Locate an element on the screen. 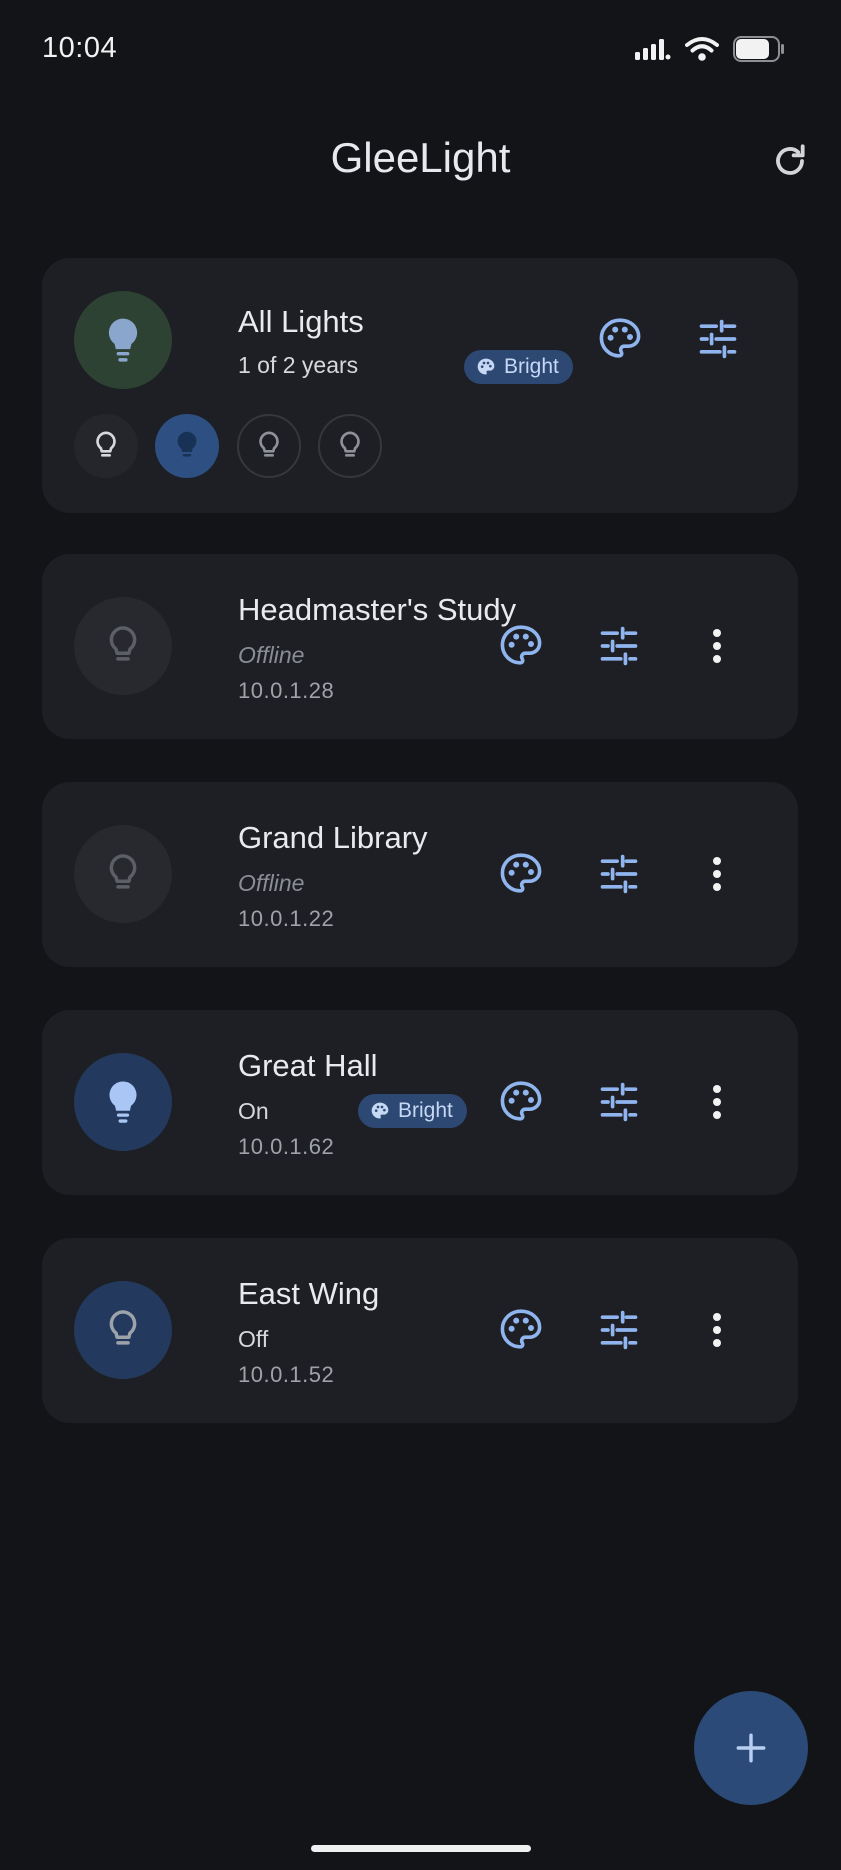 The image size is (841, 1870). app-bar: GleeLight is located at coordinates (420, 160).